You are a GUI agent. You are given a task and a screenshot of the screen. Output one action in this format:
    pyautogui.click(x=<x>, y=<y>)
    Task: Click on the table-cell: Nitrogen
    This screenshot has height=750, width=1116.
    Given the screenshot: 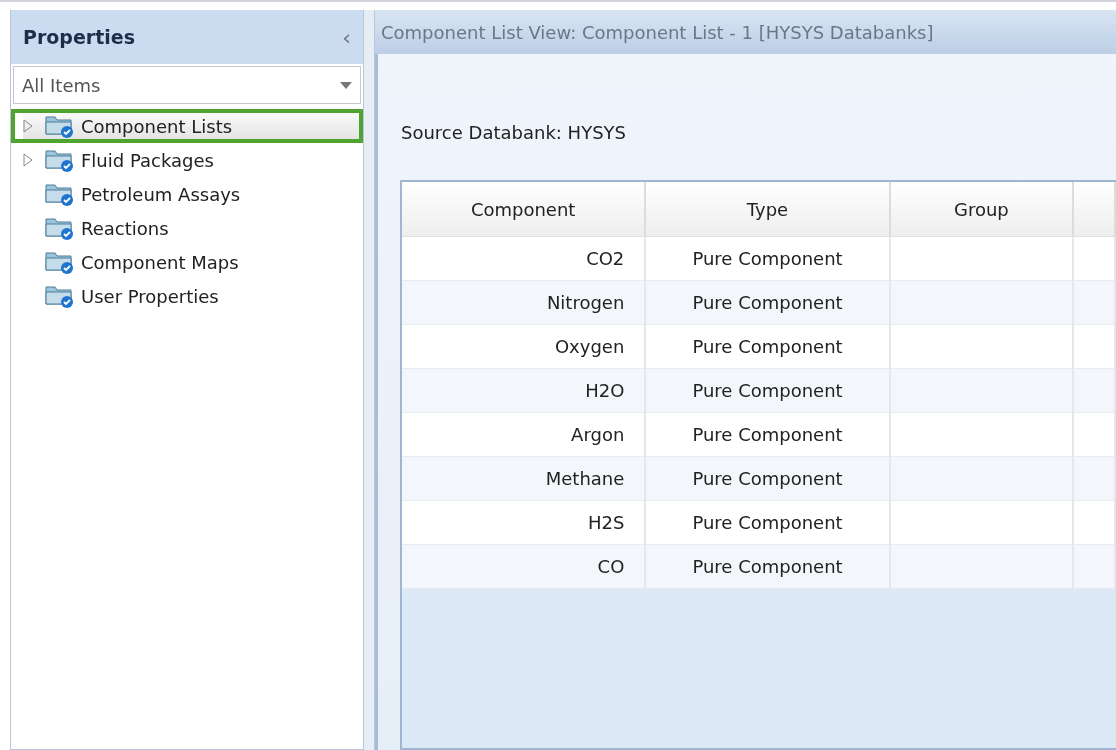 What is the action you would take?
    pyautogui.click(x=524, y=302)
    